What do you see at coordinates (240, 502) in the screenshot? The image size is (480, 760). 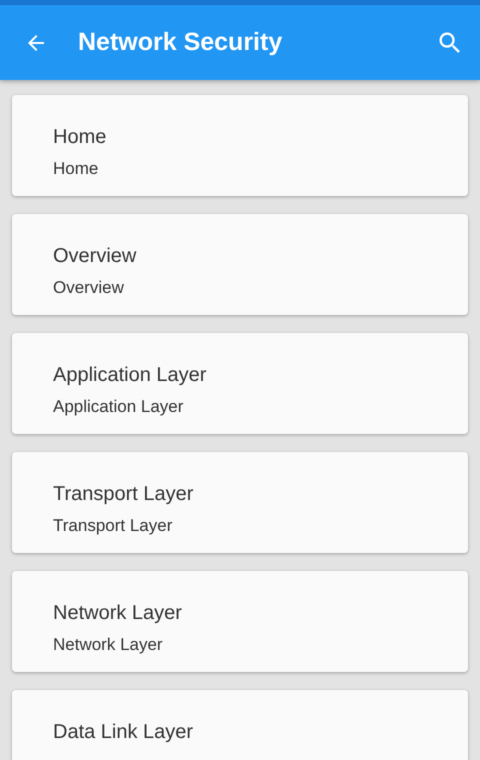 I see `list-card: Transport Layer Transport Layer` at bounding box center [240, 502].